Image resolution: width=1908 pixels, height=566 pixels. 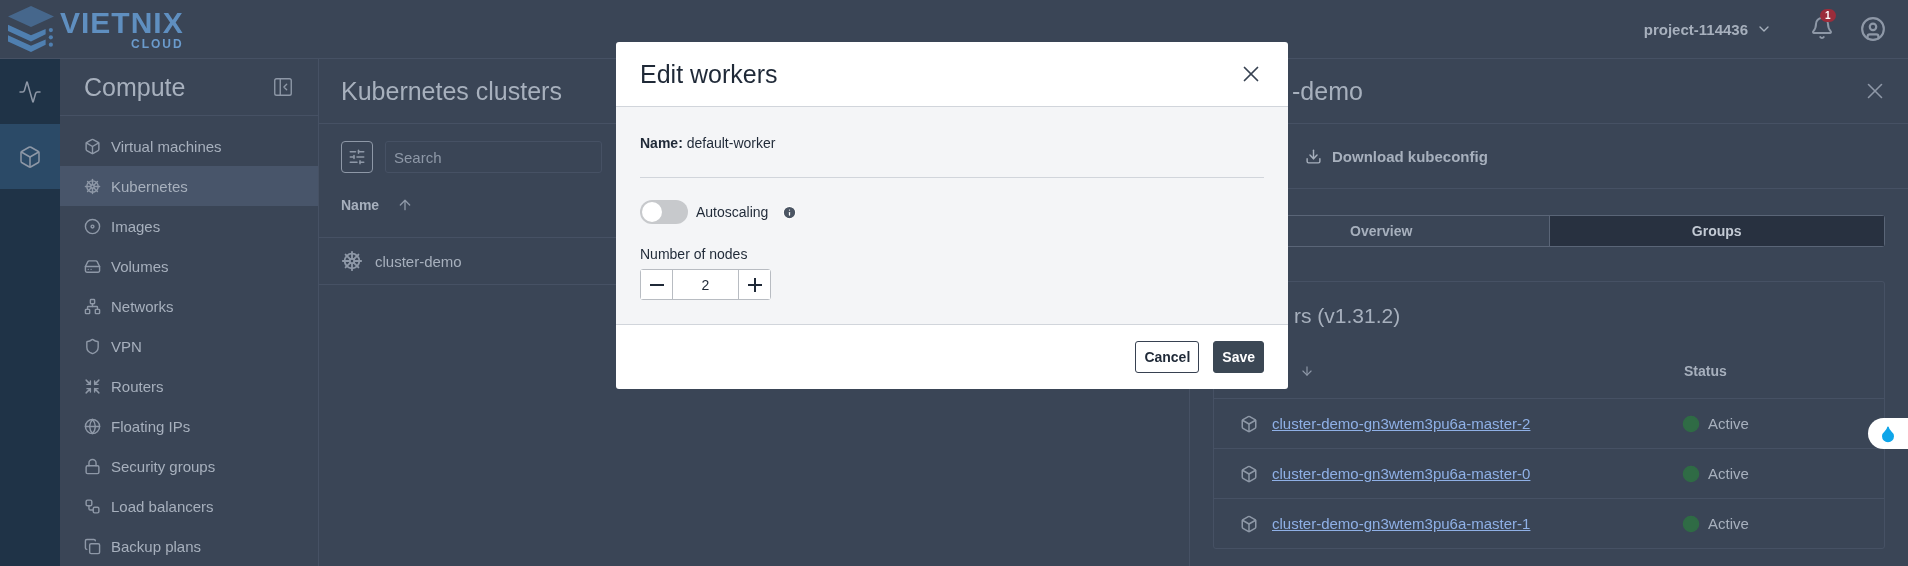 What do you see at coordinates (1477, 523) in the screenshot?
I see `node-link: cluster-demo-gn3wtem3pu6a-master-1` at bounding box center [1477, 523].